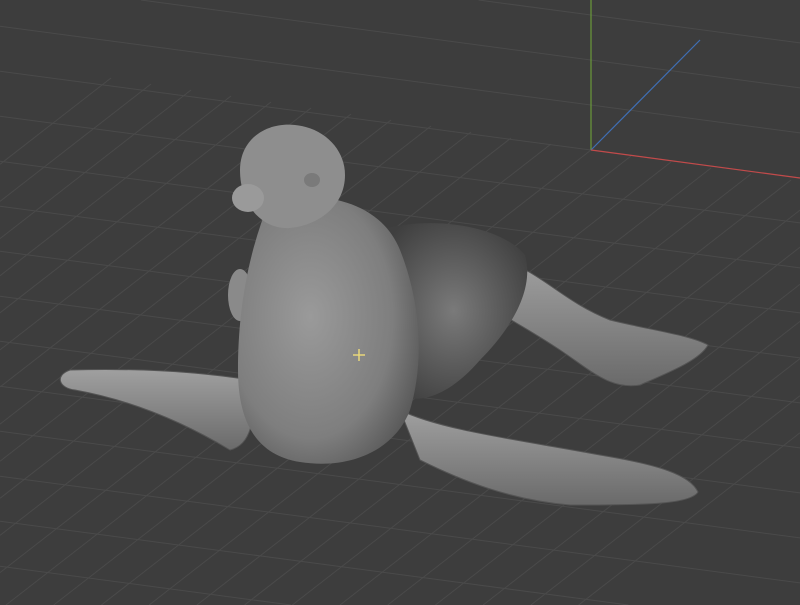 This screenshot has width=800, height=605. What do you see at coordinates (248, 198) in the screenshot?
I see `snout` at bounding box center [248, 198].